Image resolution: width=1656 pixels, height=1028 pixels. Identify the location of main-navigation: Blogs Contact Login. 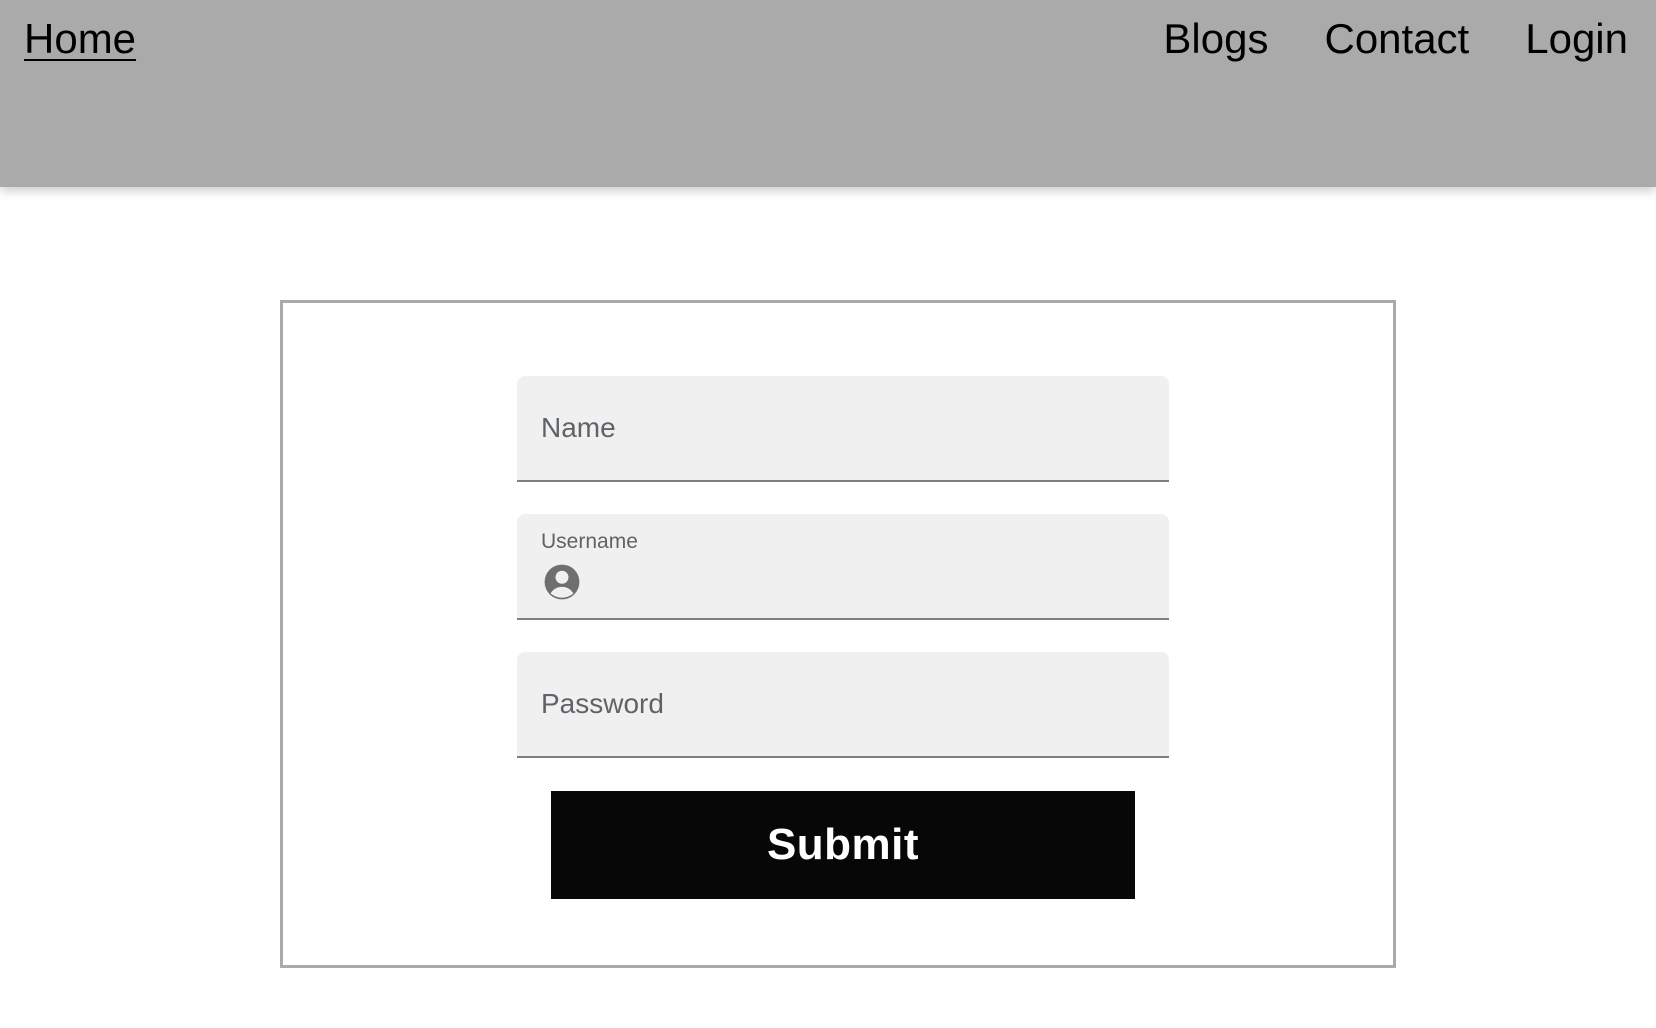
(1395, 39).